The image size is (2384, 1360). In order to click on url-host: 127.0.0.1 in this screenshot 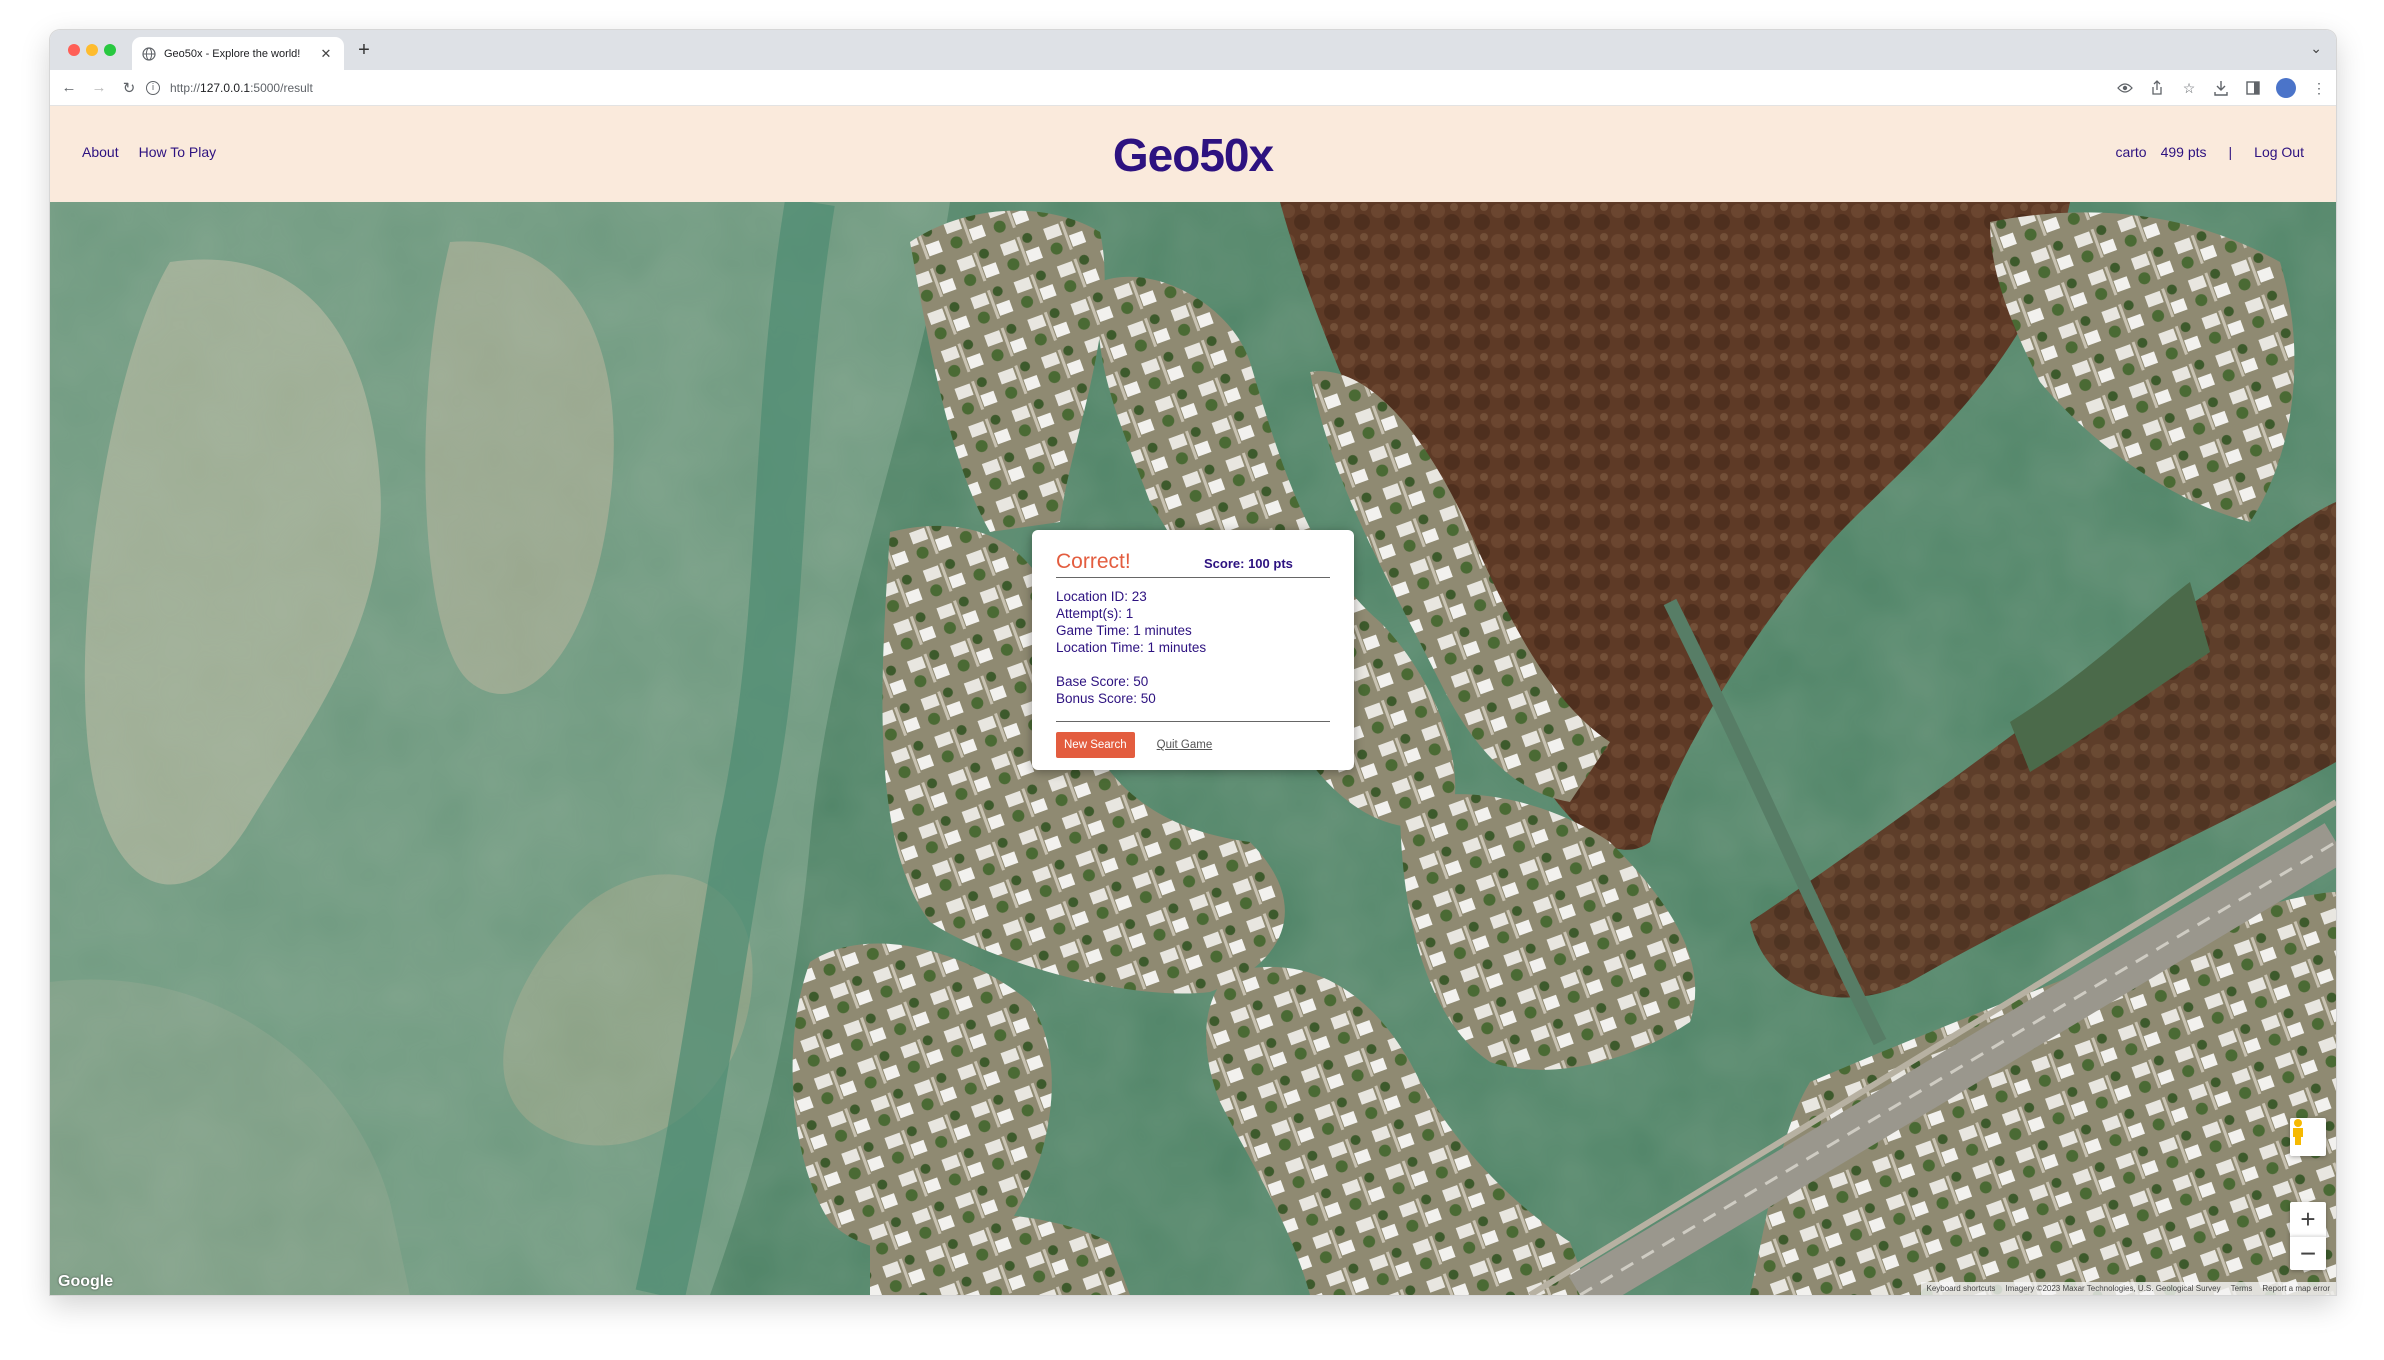, I will do `click(225, 88)`.